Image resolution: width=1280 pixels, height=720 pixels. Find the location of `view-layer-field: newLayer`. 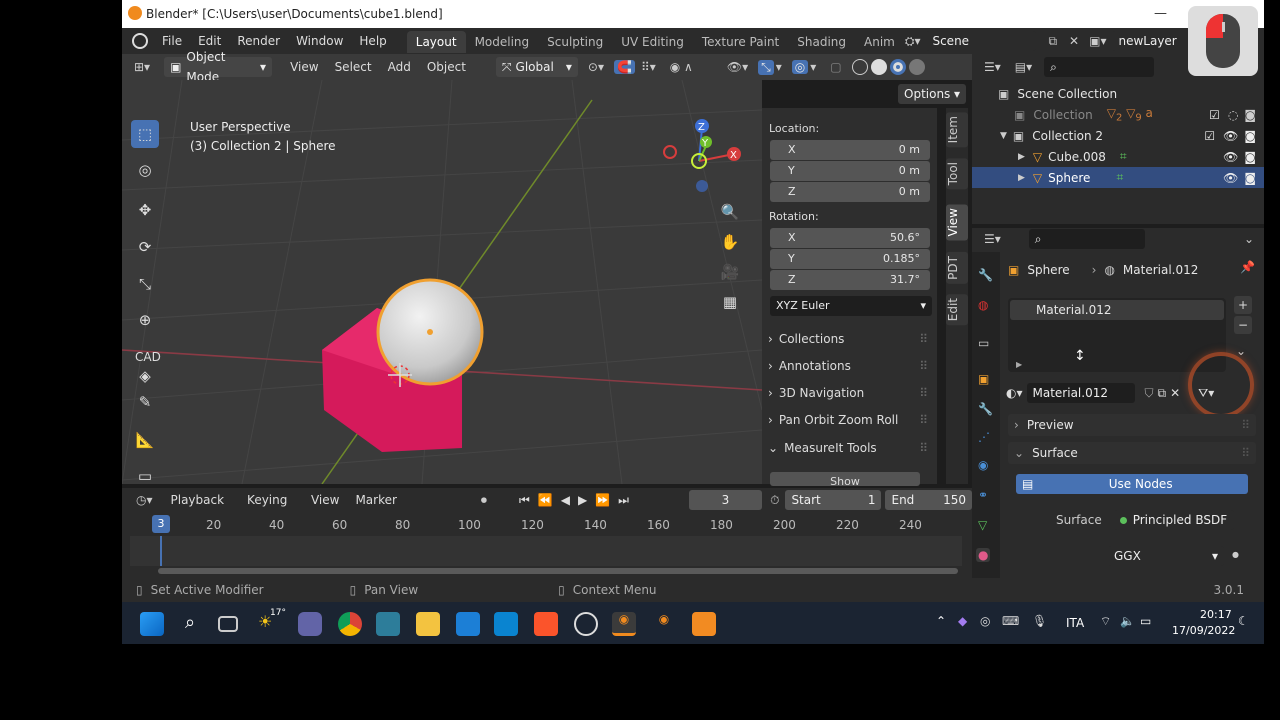

view-layer-field: newLayer is located at coordinates (1152, 41).